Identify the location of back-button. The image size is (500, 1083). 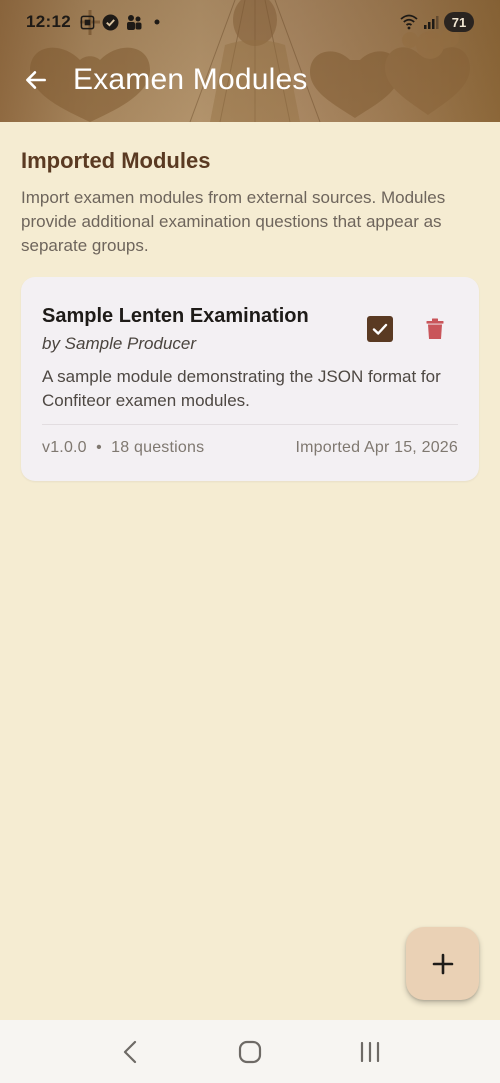
(36, 80).